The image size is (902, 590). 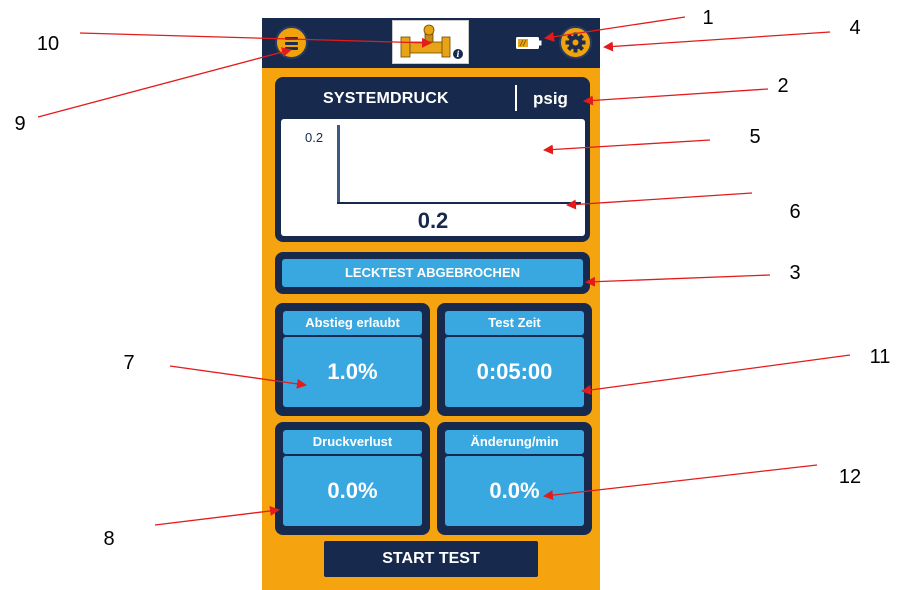 I want to click on callout-1: 1, so click(x=708, y=18).